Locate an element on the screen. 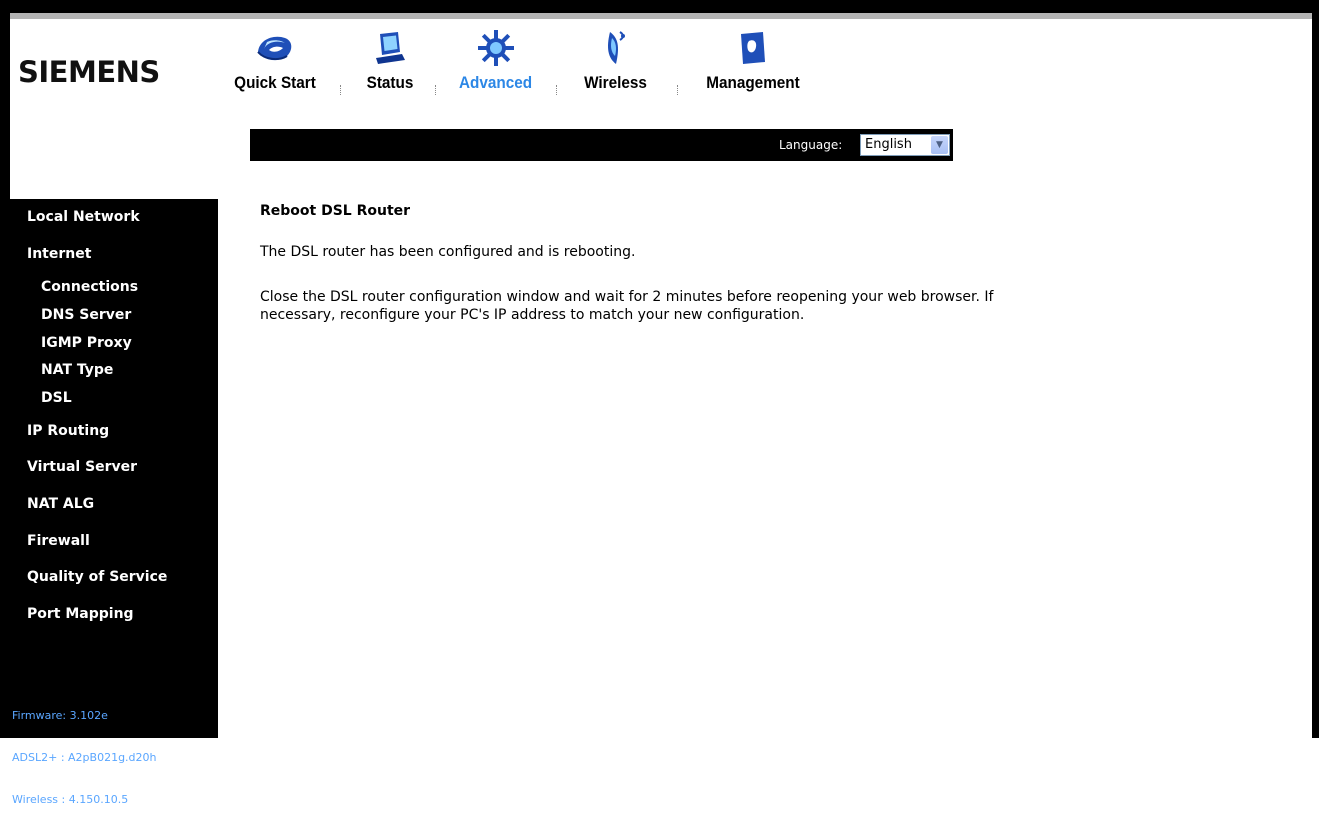 The height and width of the screenshot is (835, 1319). nav-advanced-label: Advanced is located at coordinates (495, 82).